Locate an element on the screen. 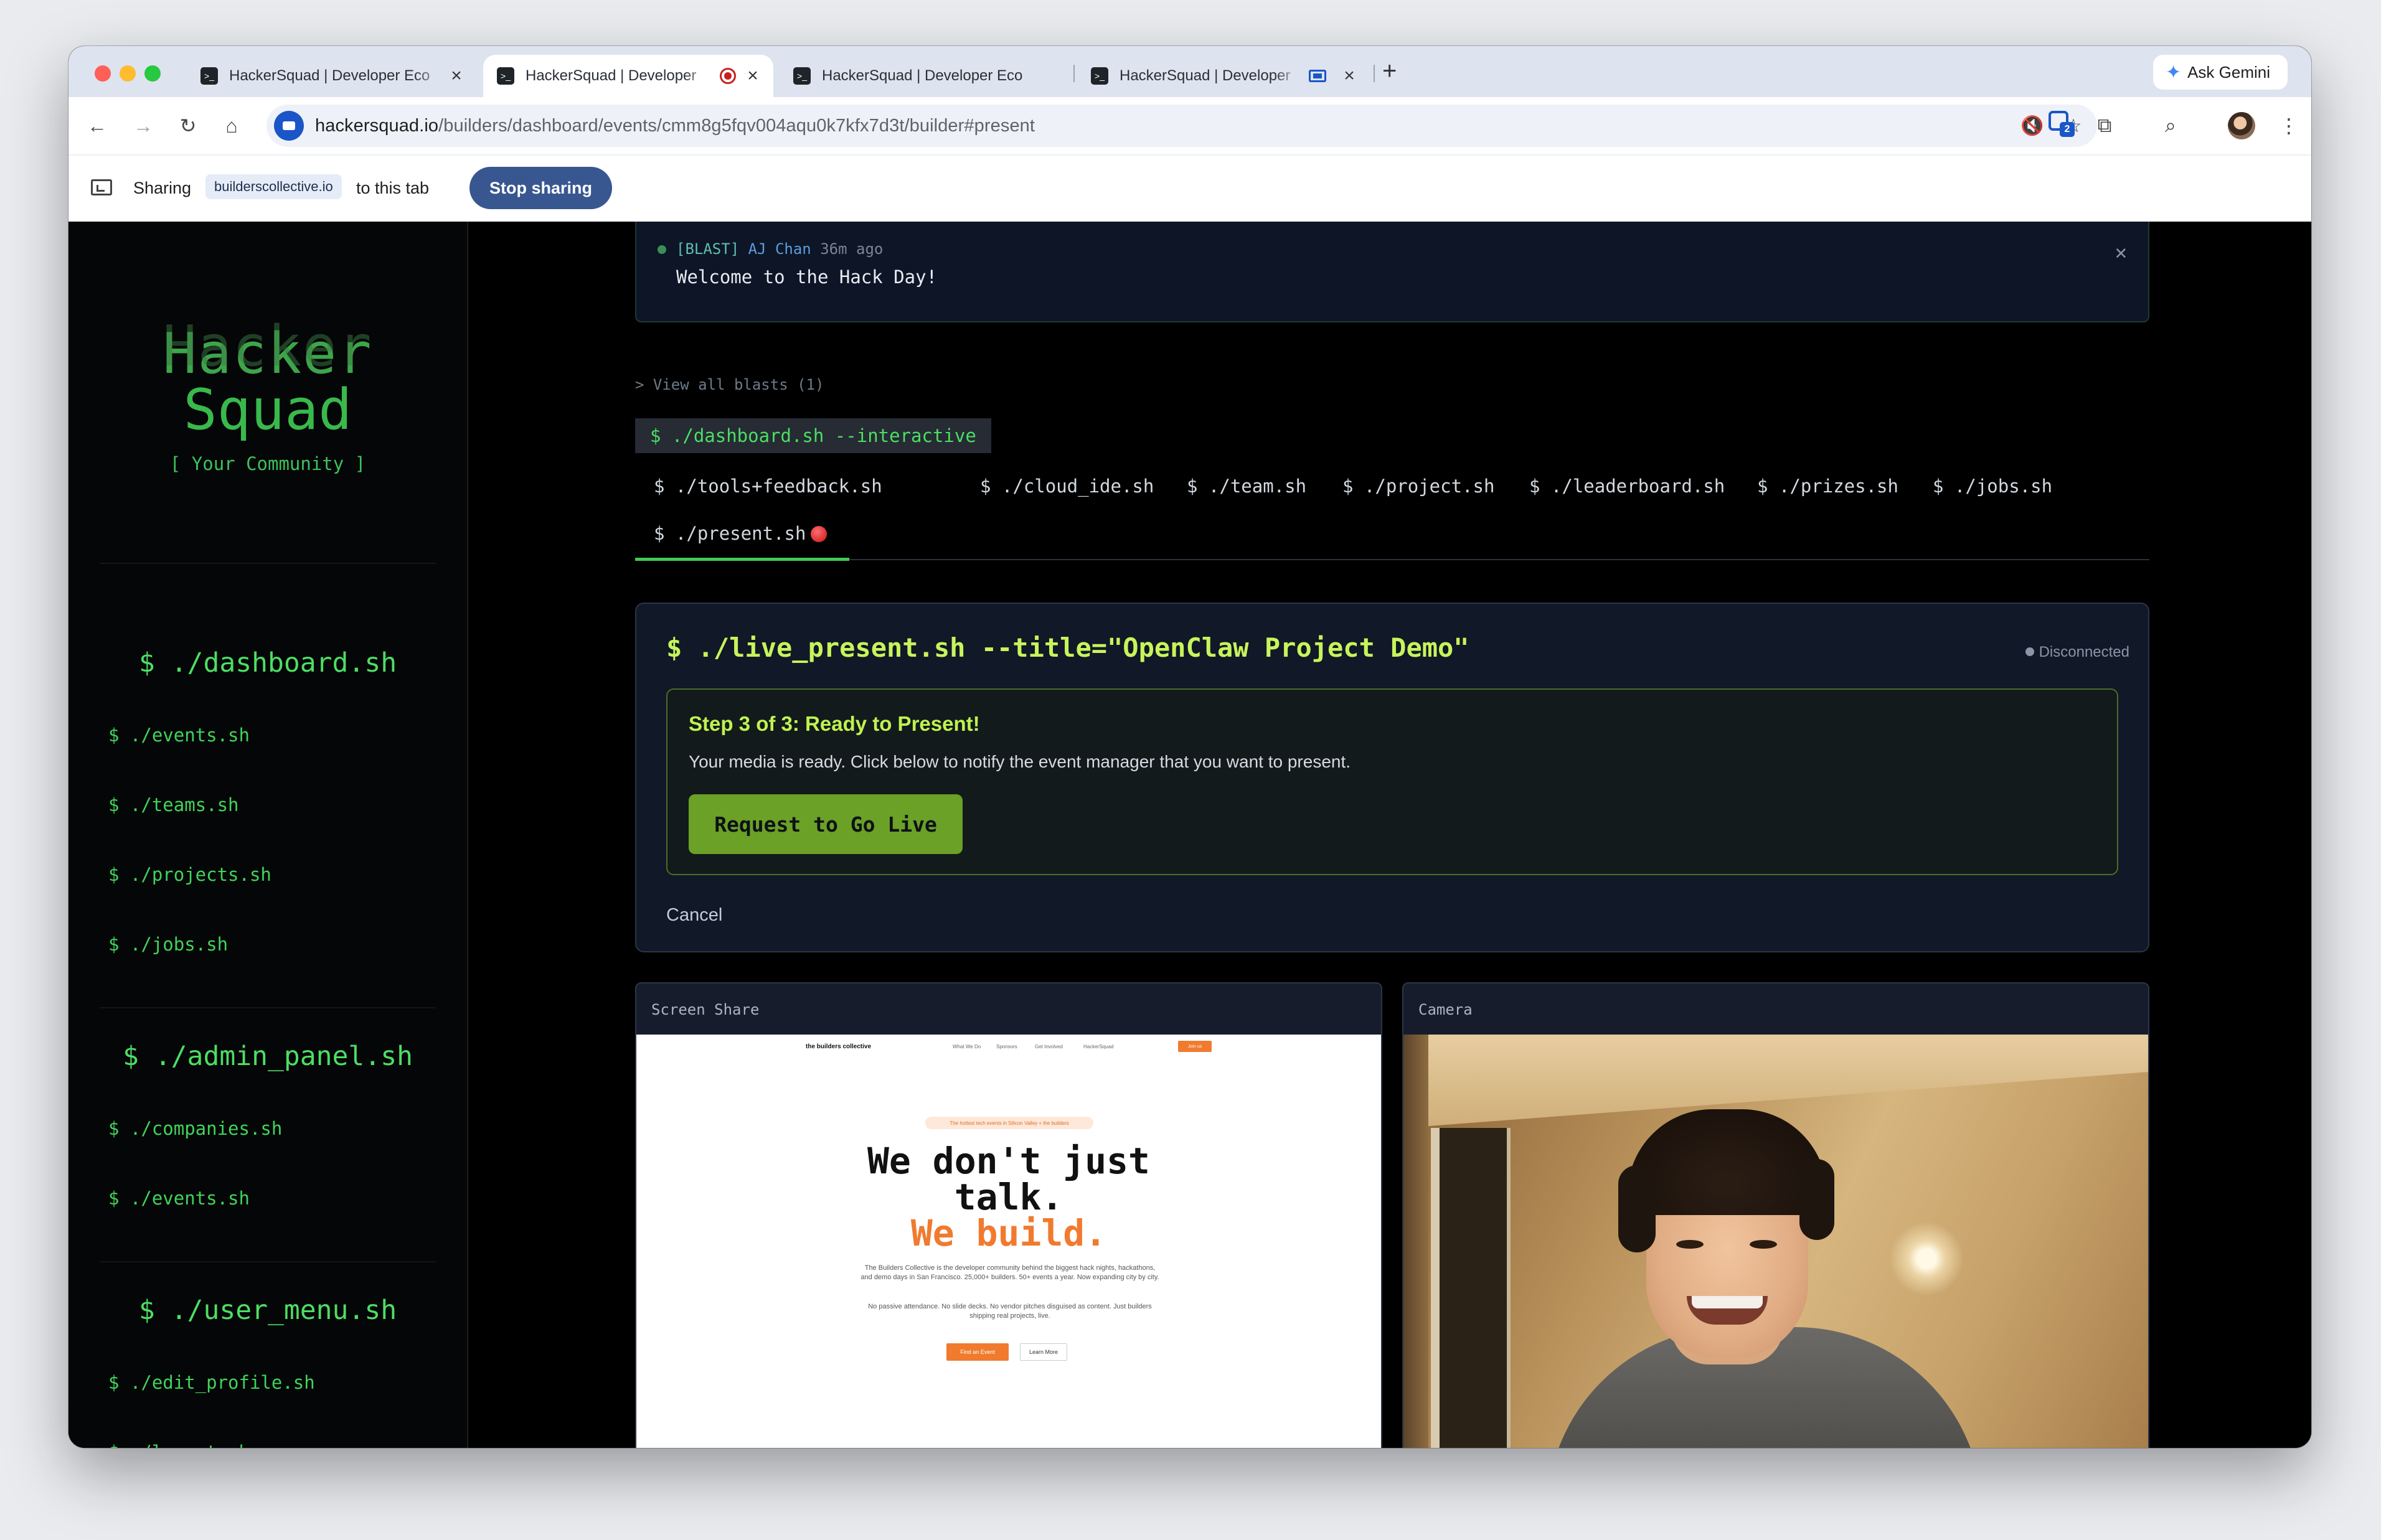 Image resolution: width=2381 pixels, height=1540 pixels. puzzle-icon: ⧉ is located at coordinates (2104, 126).